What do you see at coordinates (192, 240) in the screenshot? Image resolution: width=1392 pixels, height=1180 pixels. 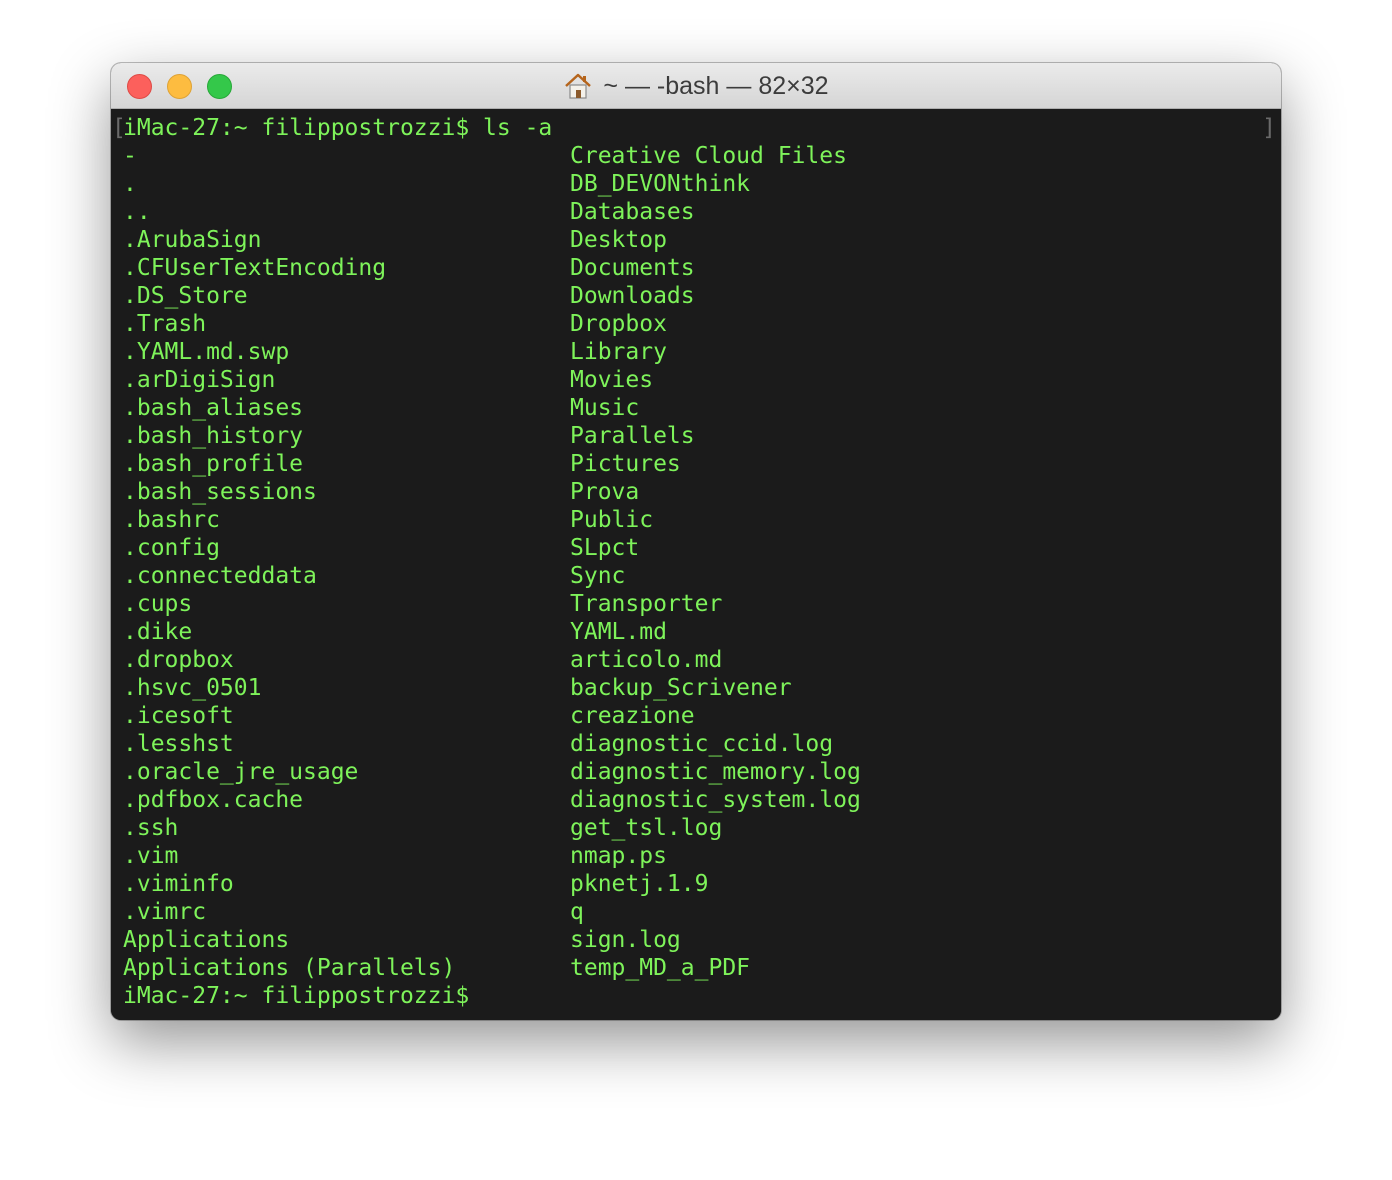 I see `file-entry: .ArubaSign` at bounding box center [192, 240].